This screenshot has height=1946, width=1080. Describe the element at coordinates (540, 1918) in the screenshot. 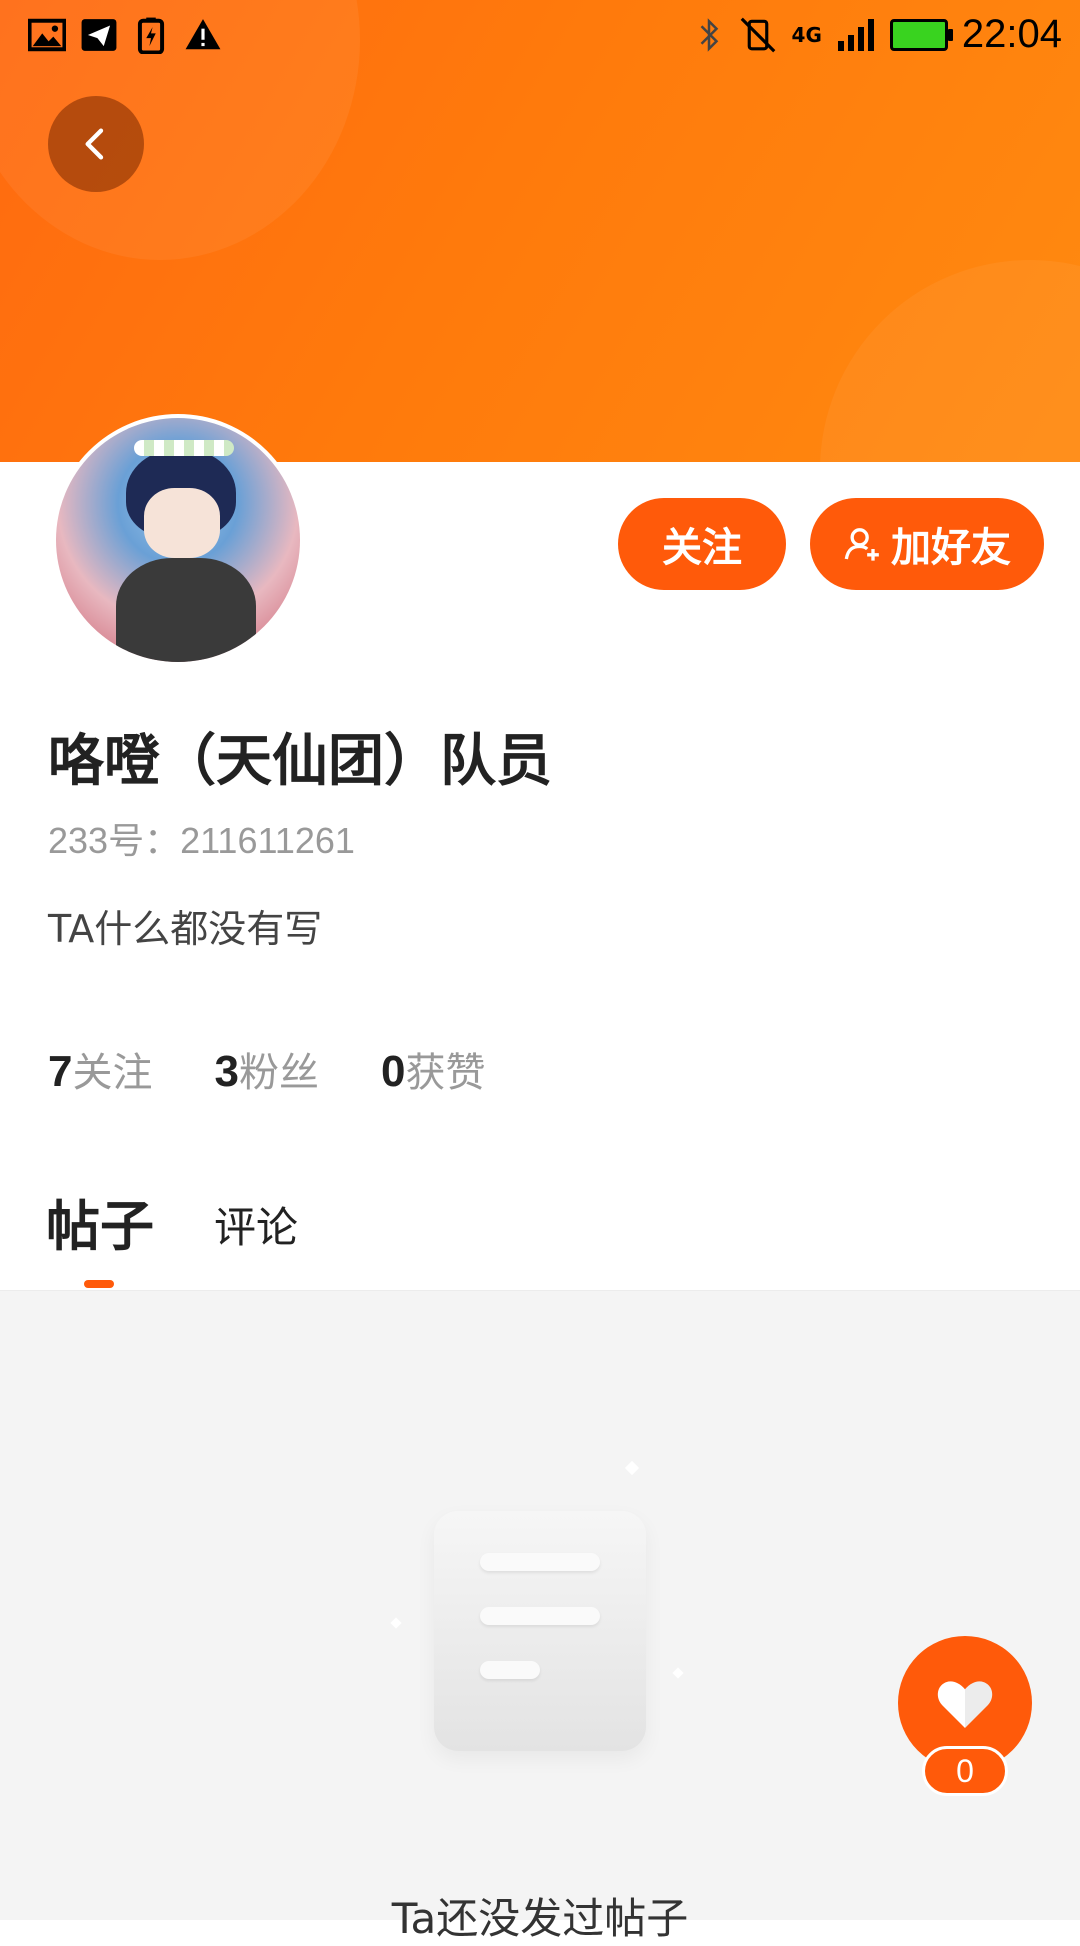

I see `empty-state-message: Ta还没发过帖子` at that location.